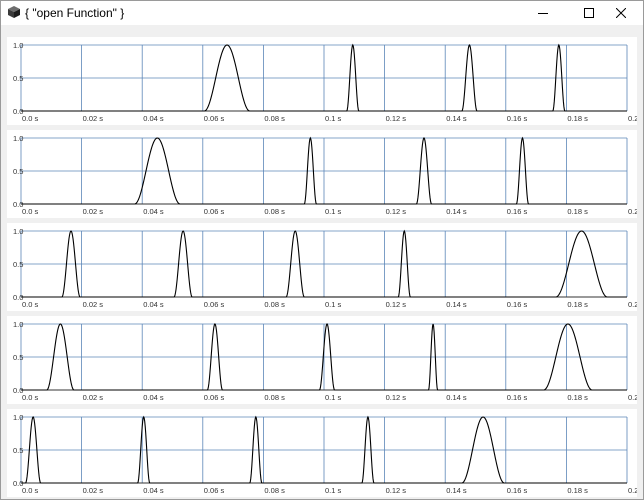 Image resolution: width=644 pixels, height=500 pixels. I want to click on minimize-button, so click(543, 13).